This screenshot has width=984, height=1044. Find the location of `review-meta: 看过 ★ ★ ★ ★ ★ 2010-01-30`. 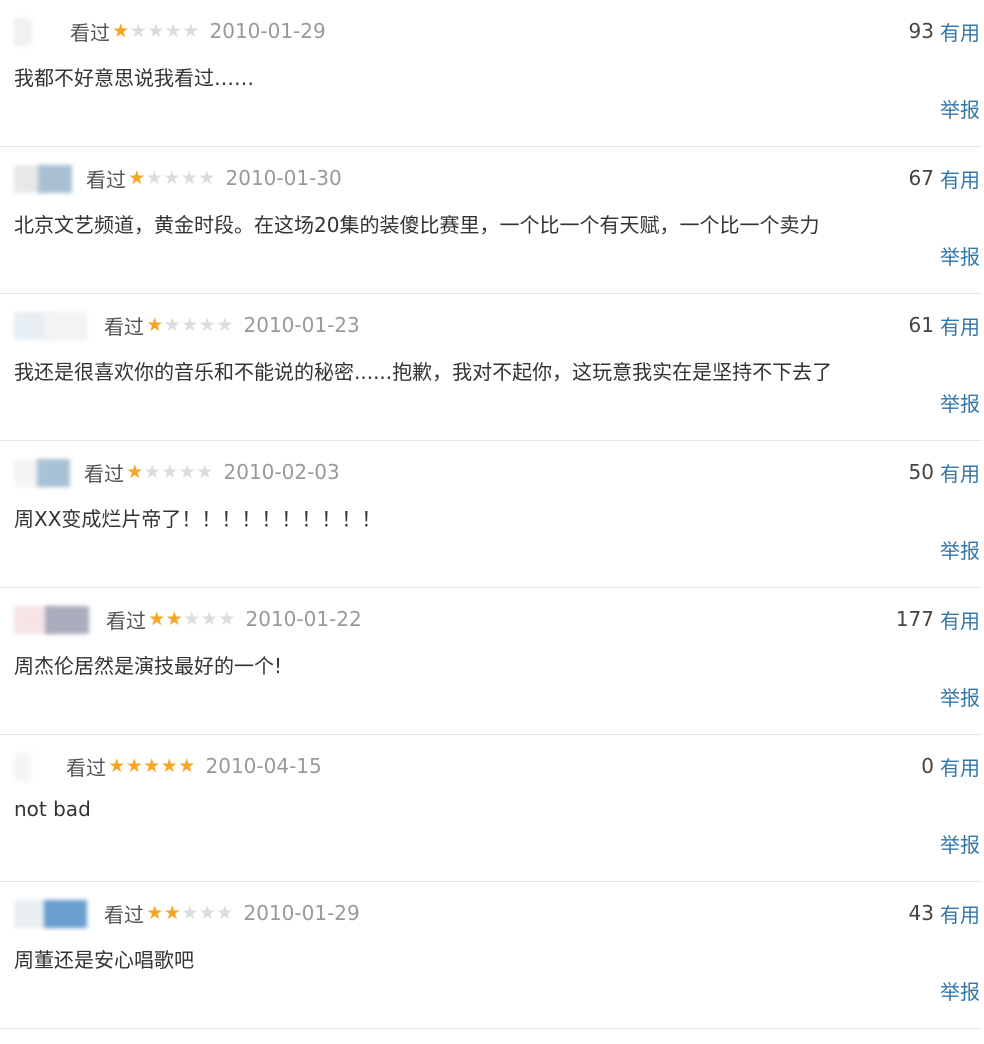

review-meta: 看过 ★ ★ ★ ★ ★ 2010-01-30 is located at coordinates (178, 179).